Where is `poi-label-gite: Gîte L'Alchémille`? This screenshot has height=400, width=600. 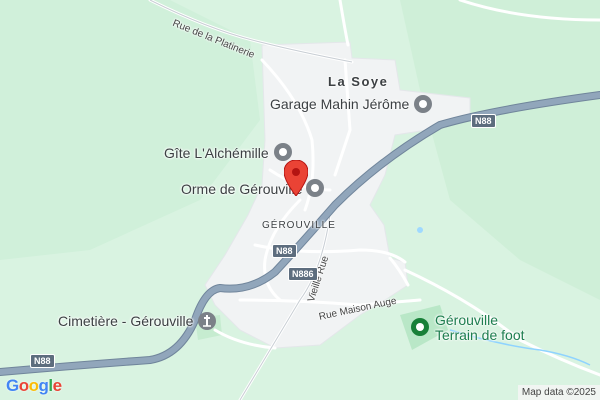
poi-label-gite: Gîte L'Alchémille is located at coordinates (216, 153).